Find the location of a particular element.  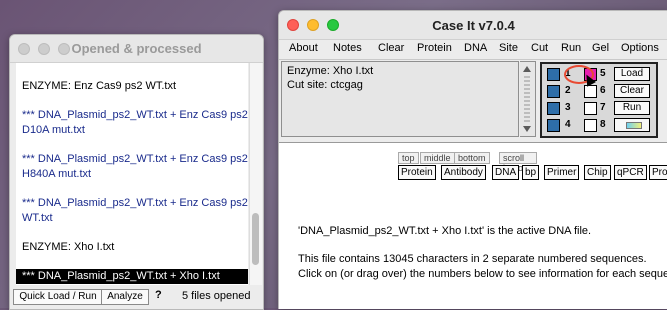

left-window-title: Opened & processed is located at coordinates (136, 48).